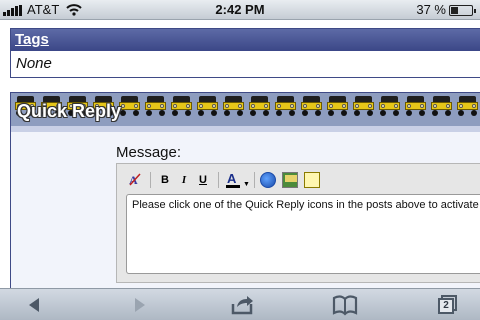  Describe the element at coordinates (237, 180) in the screenshot. I see `font-color-button: A ▼` at that location.